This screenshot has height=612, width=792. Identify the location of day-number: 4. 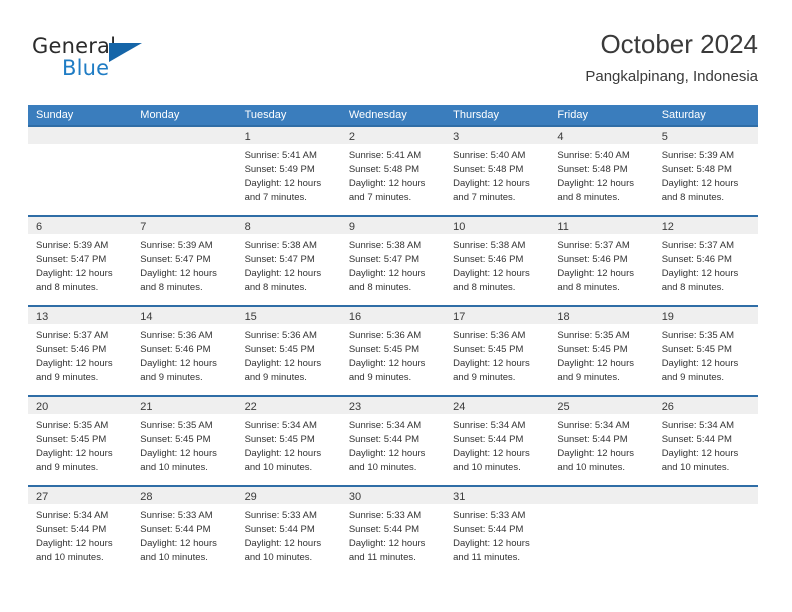
(560, 137).